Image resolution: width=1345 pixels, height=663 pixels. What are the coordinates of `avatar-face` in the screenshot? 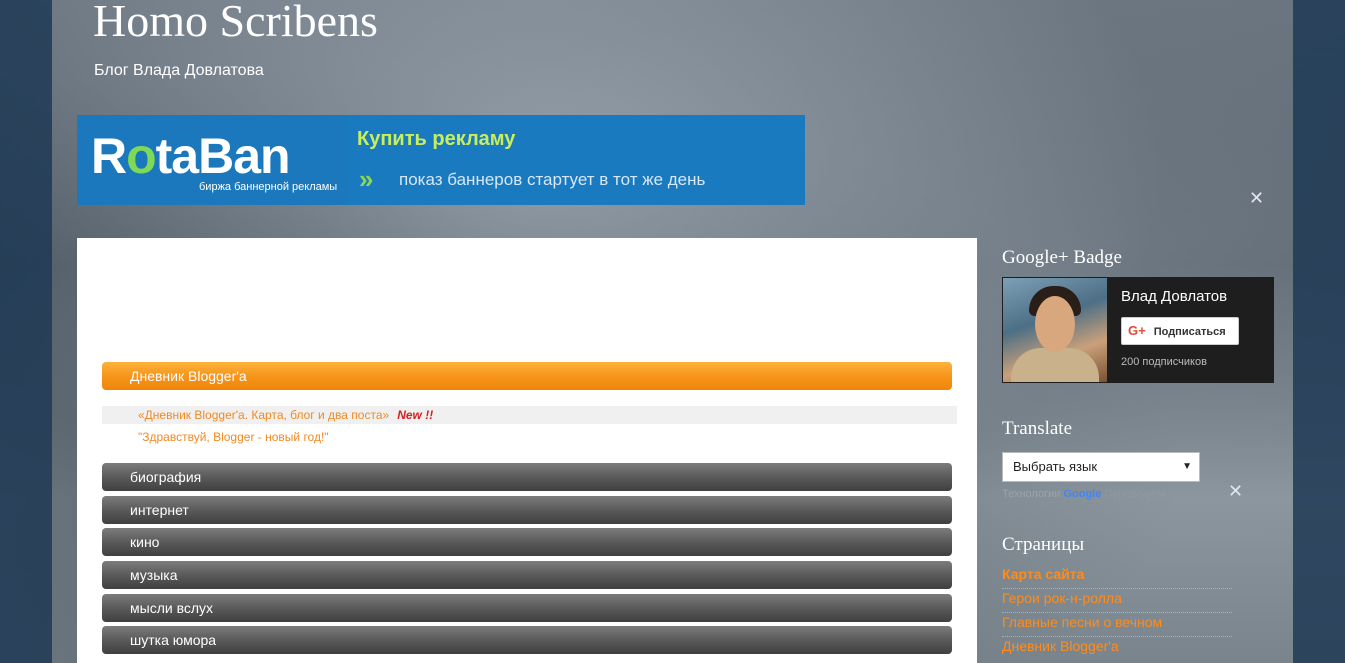 It's located at (1055, 324).